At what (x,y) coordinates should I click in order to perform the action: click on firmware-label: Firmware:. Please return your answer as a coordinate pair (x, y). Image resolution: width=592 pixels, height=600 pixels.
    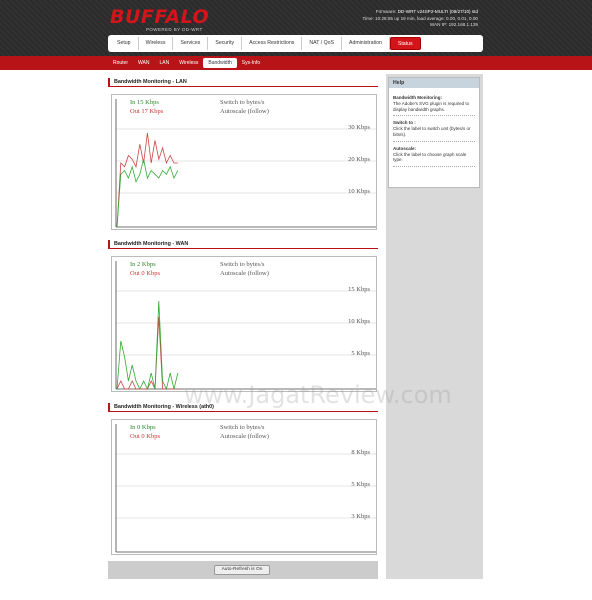
    Looking at the image, I should click on (386, 11).